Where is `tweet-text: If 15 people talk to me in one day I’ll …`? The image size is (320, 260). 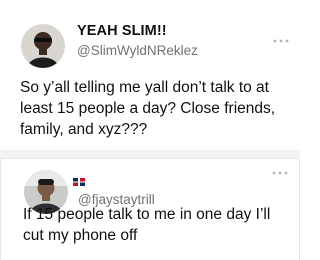 tweet-text: If 15 people talk to me in one day I’ll … is located at coordinates (147, 225).